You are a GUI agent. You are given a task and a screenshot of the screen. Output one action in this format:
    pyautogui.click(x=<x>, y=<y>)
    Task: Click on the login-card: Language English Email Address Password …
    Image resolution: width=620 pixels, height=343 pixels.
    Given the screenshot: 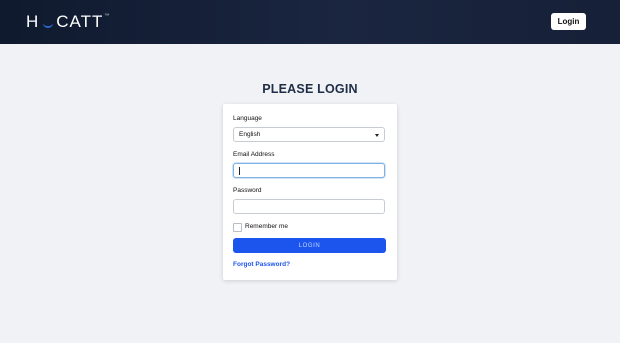 What is the action you would take?
    pyautogui.click(x=310, y=192)
    